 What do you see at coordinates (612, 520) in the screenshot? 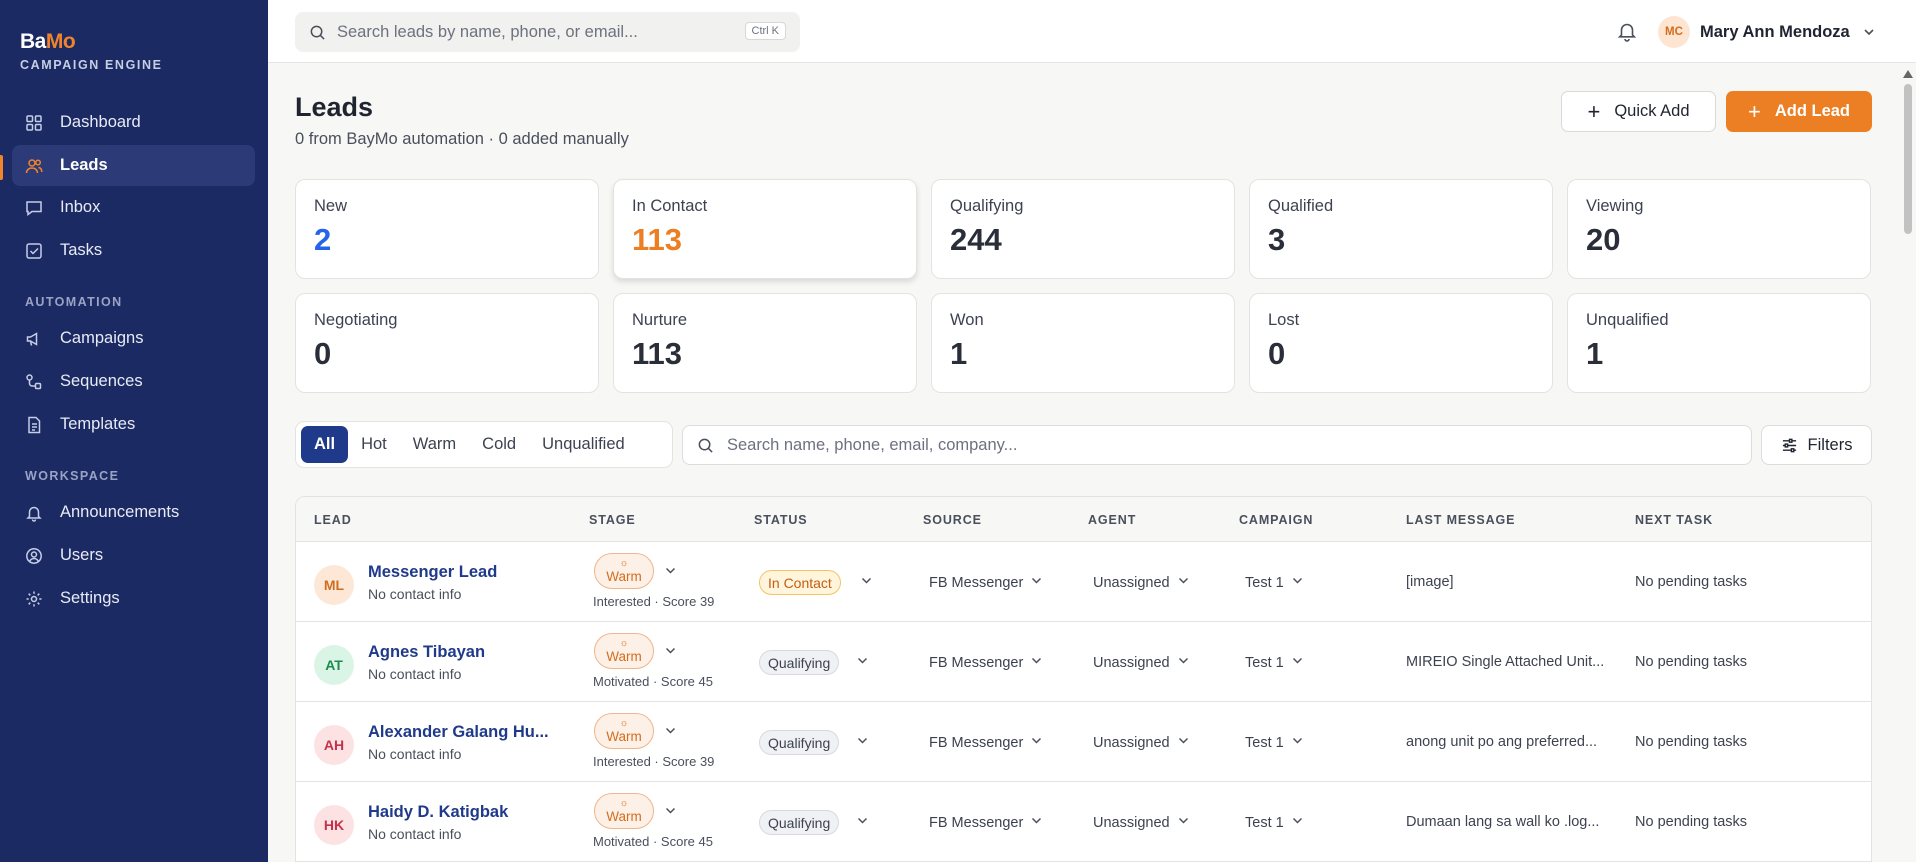
I see `column-header-stage: STAGE` at bounding box center [612, 520].